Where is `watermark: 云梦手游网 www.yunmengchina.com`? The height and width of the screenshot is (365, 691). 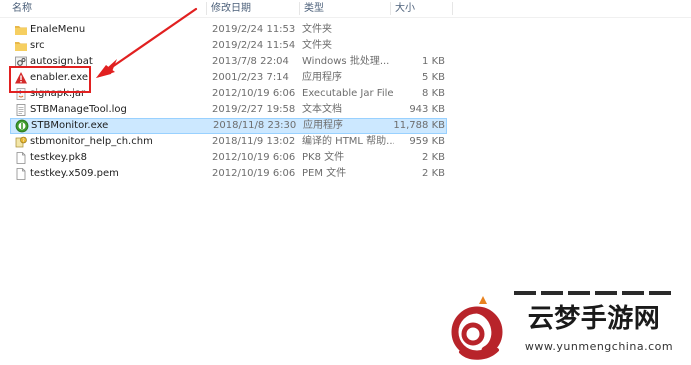
watermark: 云梦手游网 www.yunmengchina.com is located at coordinates (566, 327).